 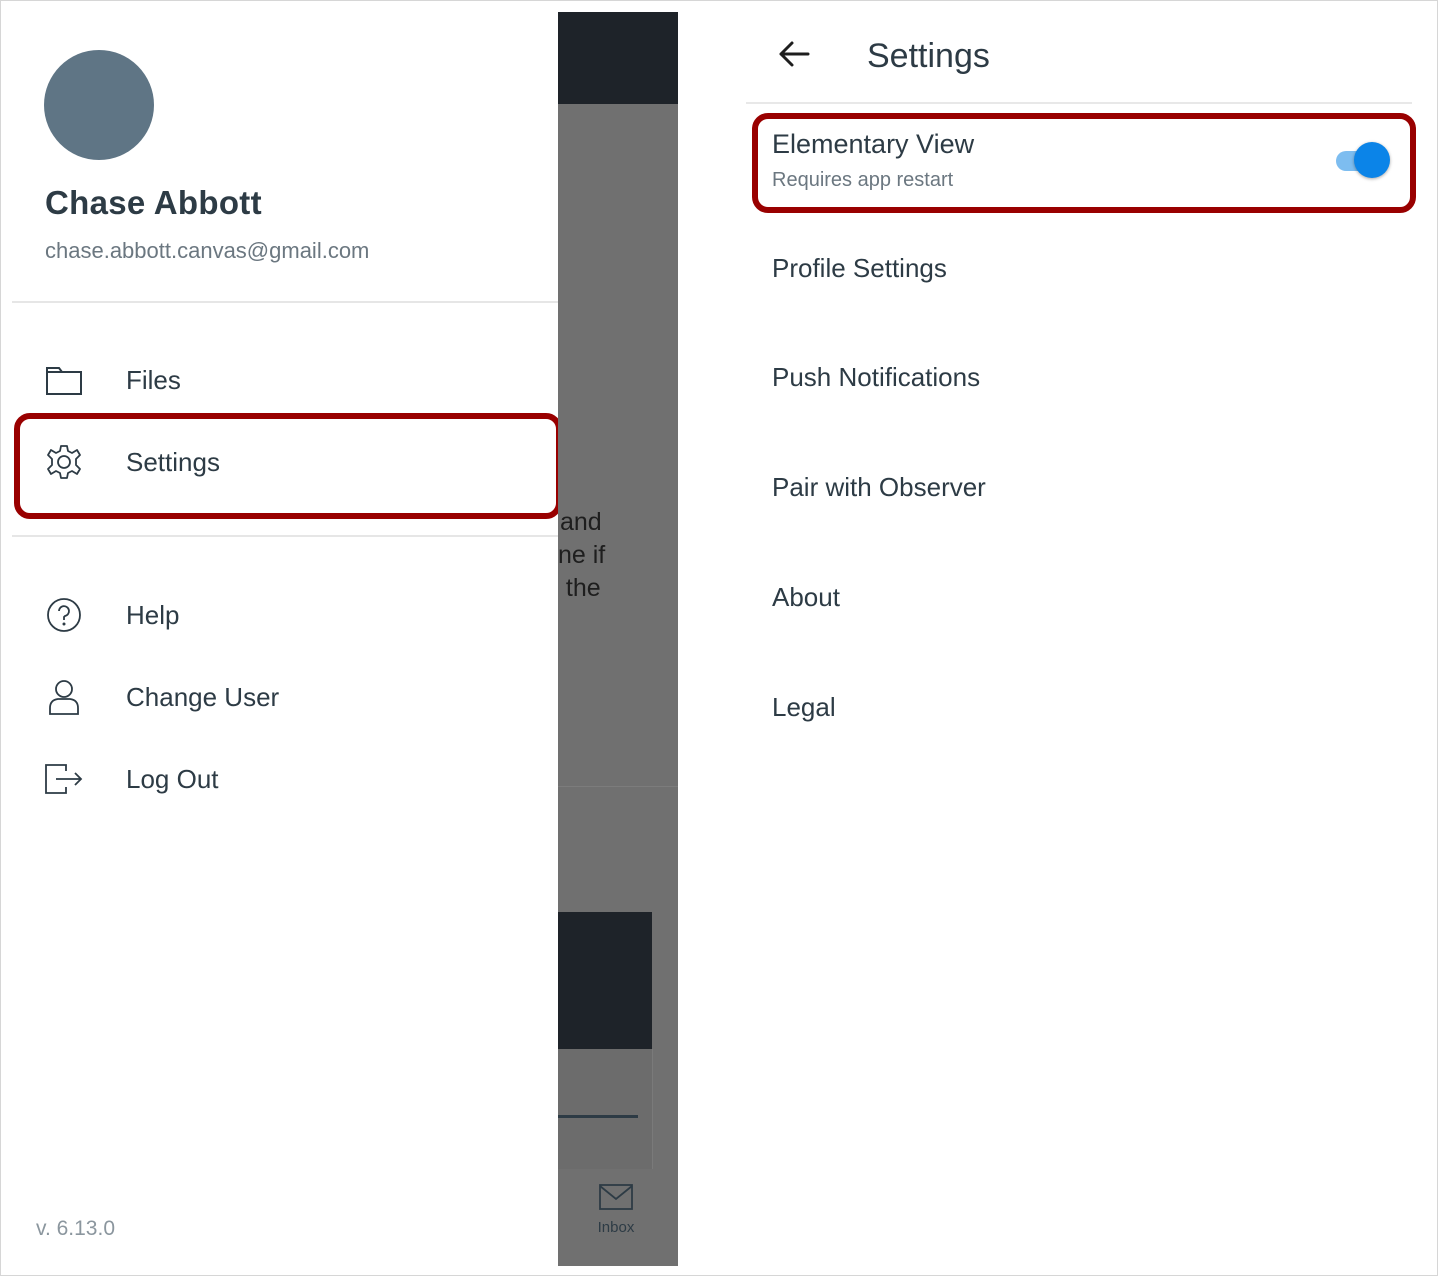 What do you see at coordinates (64, 779) in the screenshot?
I see `logout-icon` at bounding box center [64, 779].